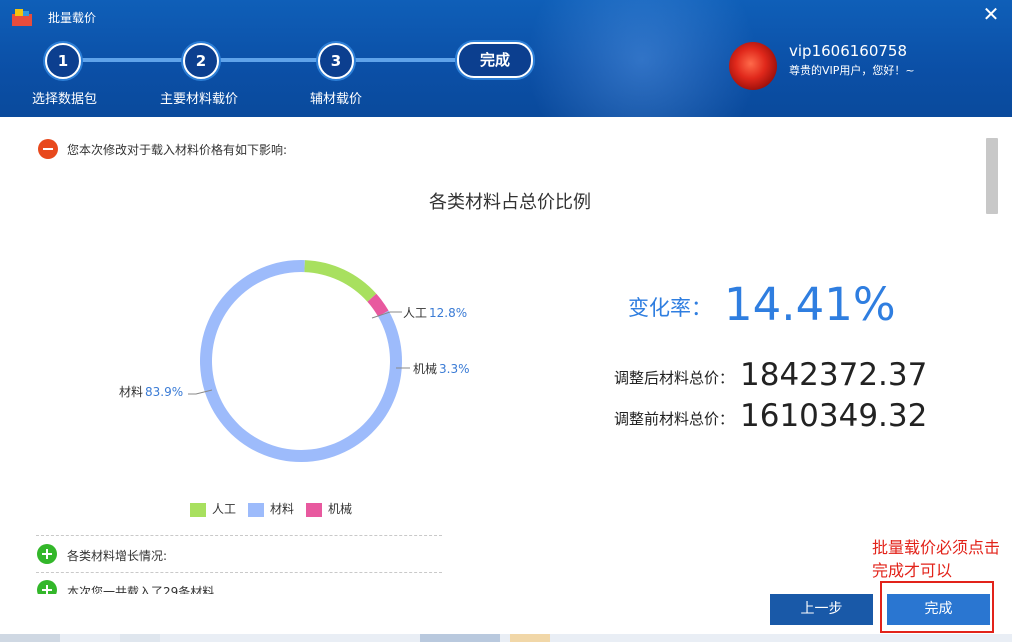 The image size is (1012, 642). What do you see at coordinates (224, 509) in the screenshot?
I see `legend-label: 人工` at bounding box center [224, 509].